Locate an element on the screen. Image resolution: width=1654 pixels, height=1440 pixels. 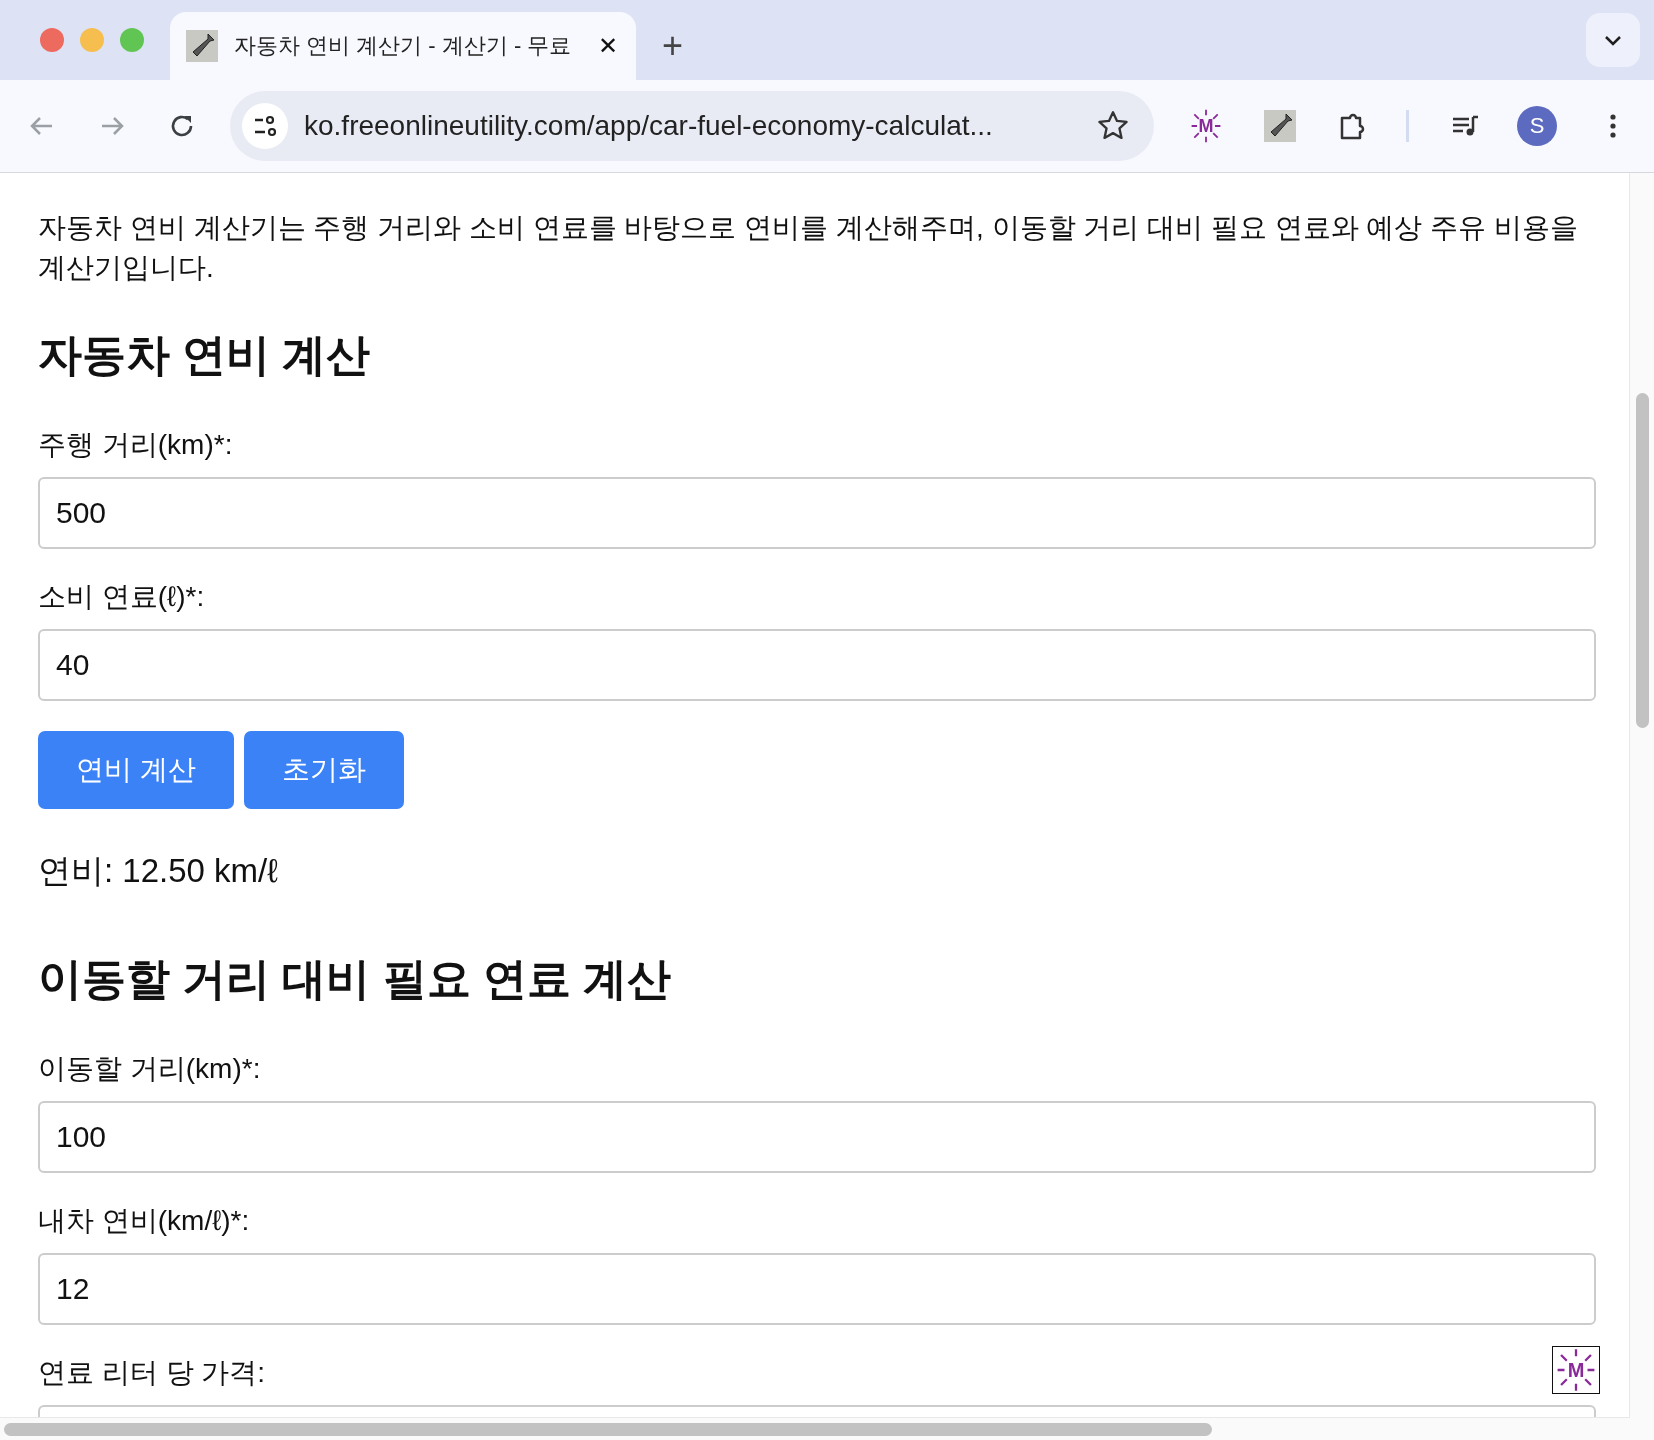
input-field: 500 is located at coordinates (817, 513).